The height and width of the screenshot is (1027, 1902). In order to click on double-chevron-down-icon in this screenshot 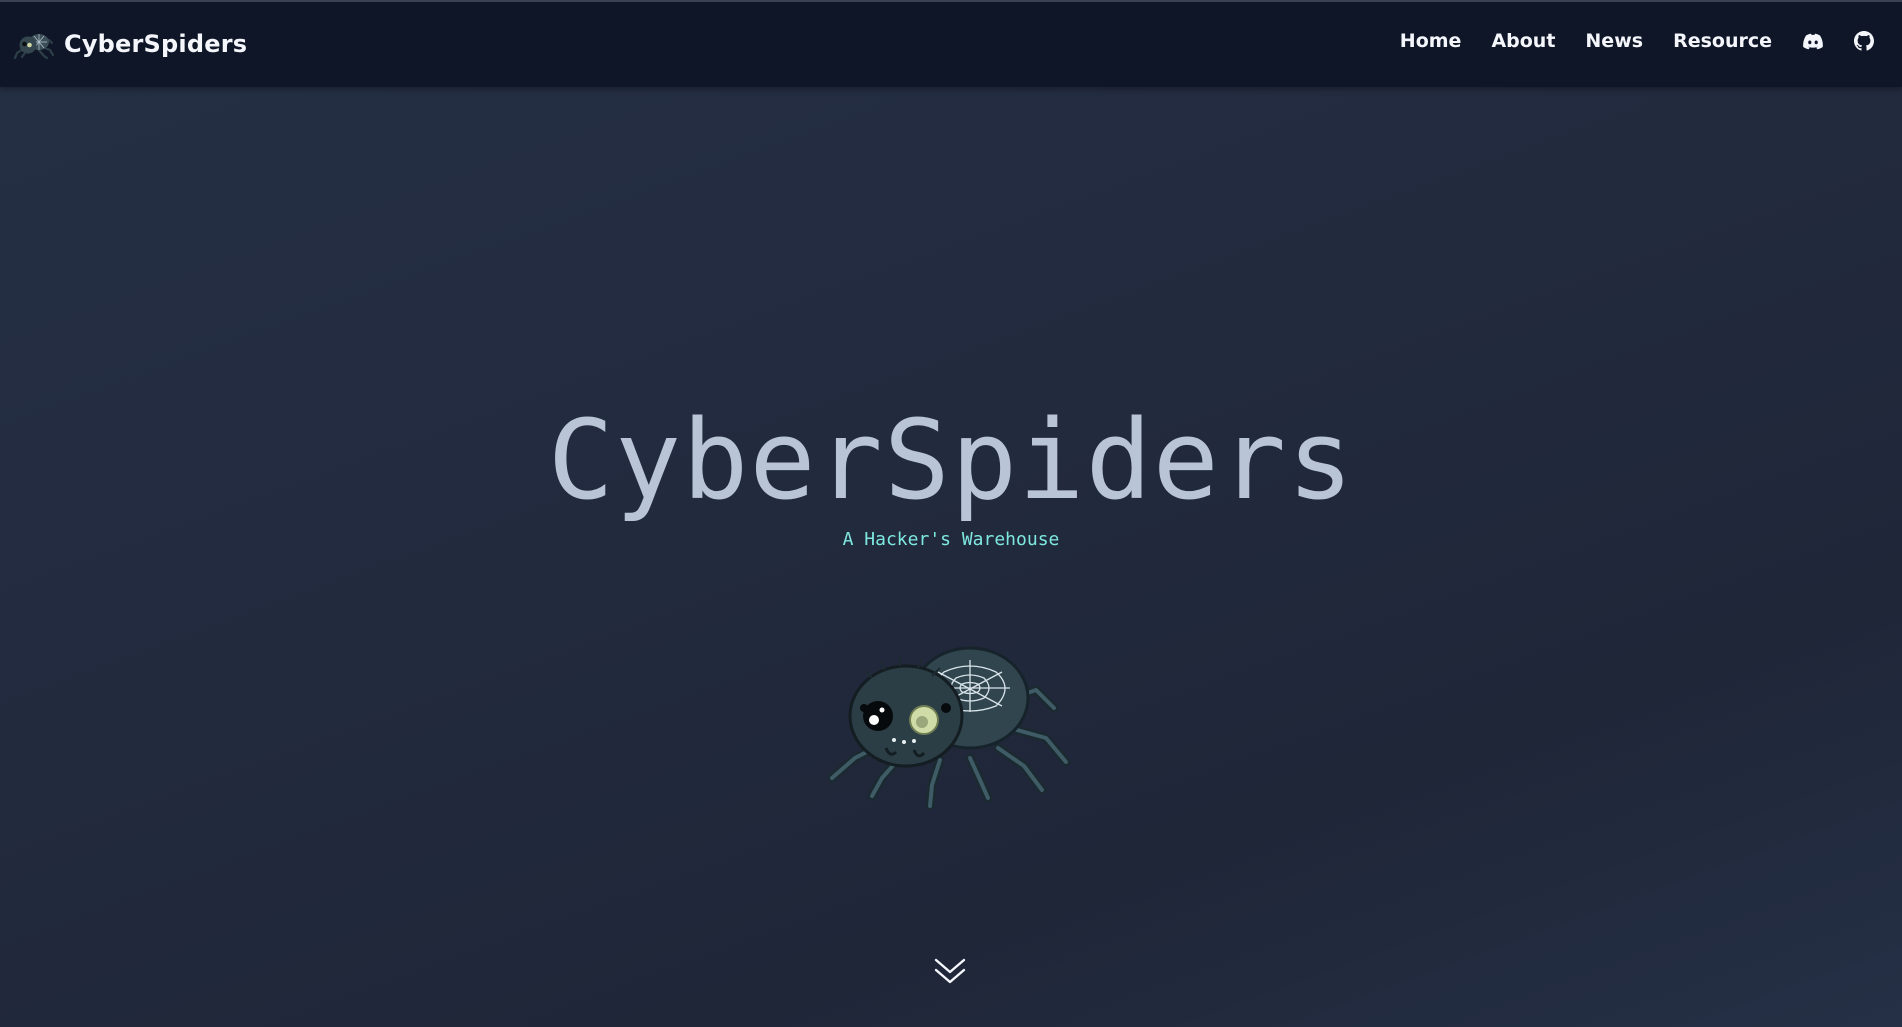, I will do `click(950, 971)`.